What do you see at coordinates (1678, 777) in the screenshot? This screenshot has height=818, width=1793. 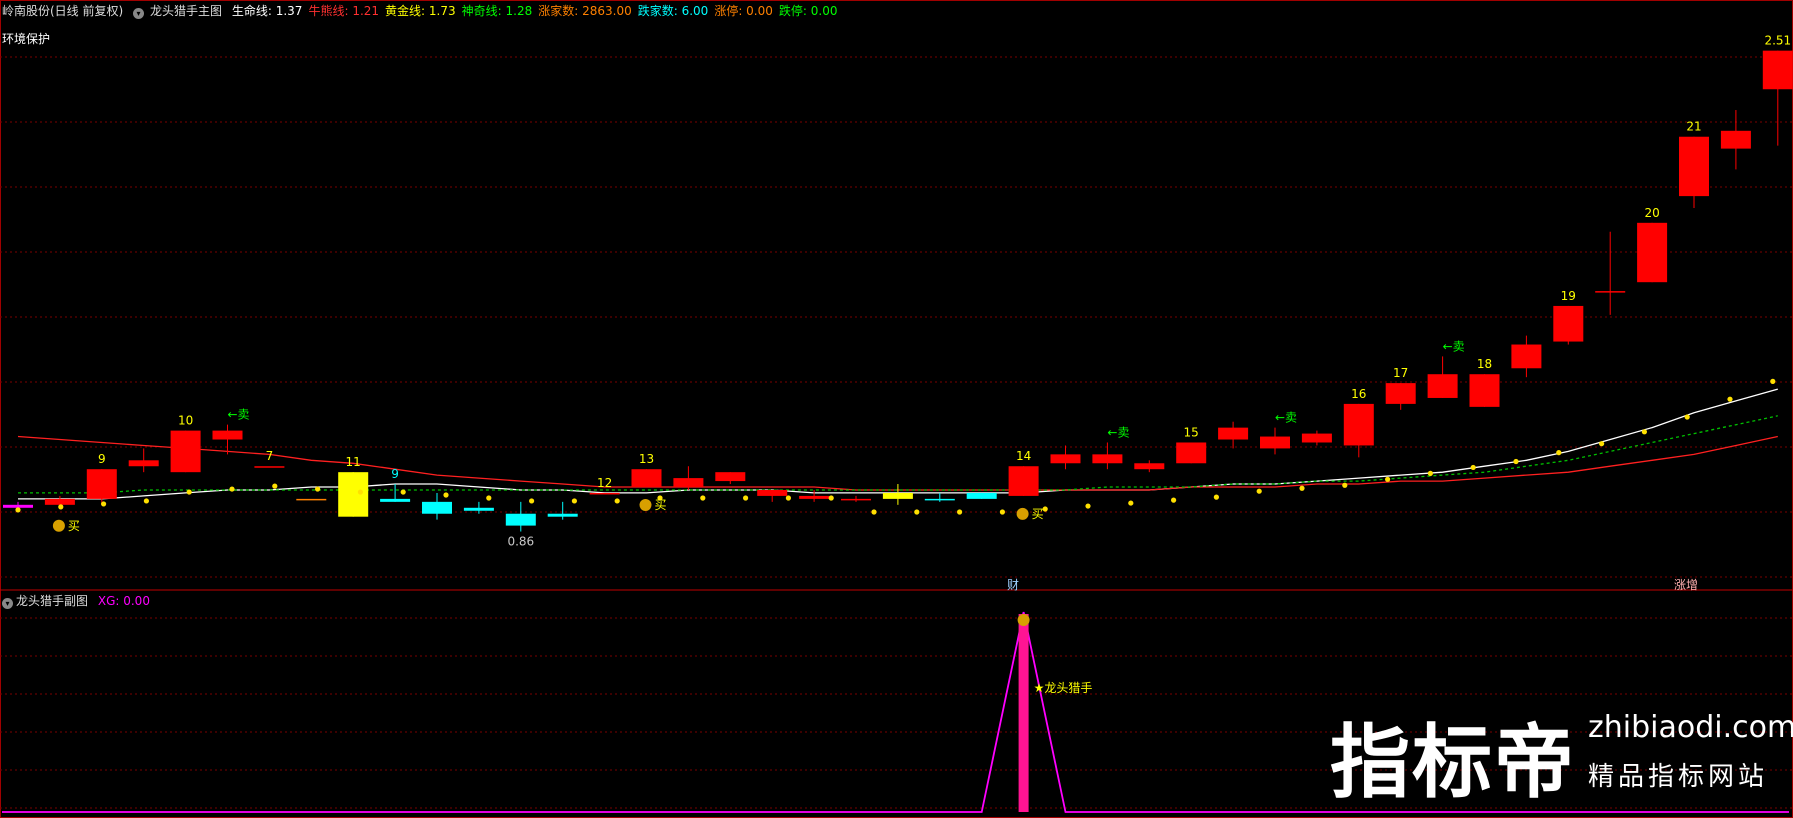 I see `watermark-slogan: 精品指标网站` at bounding box center [1678, 777].